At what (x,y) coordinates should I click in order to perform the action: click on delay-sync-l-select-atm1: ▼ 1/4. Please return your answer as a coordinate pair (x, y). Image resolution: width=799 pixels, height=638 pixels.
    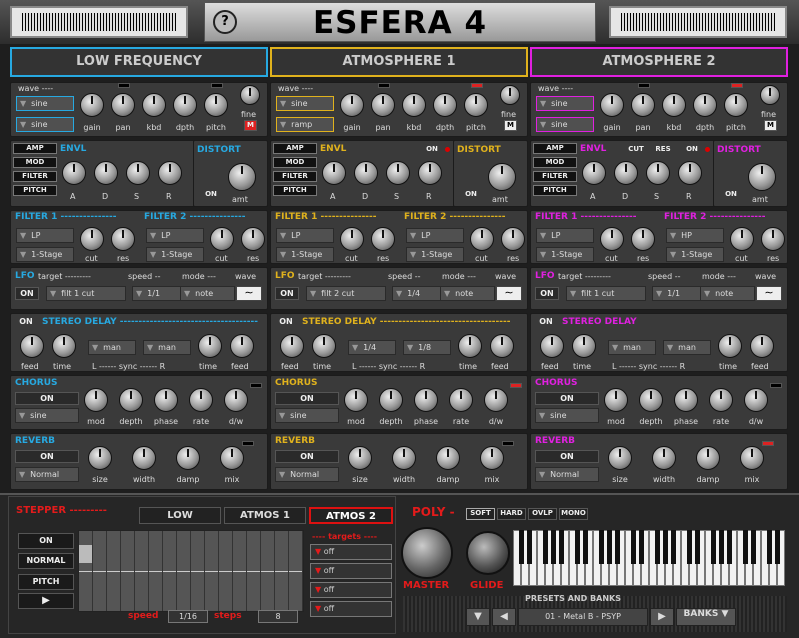
    Looking at the image, I should click on (372, 347).